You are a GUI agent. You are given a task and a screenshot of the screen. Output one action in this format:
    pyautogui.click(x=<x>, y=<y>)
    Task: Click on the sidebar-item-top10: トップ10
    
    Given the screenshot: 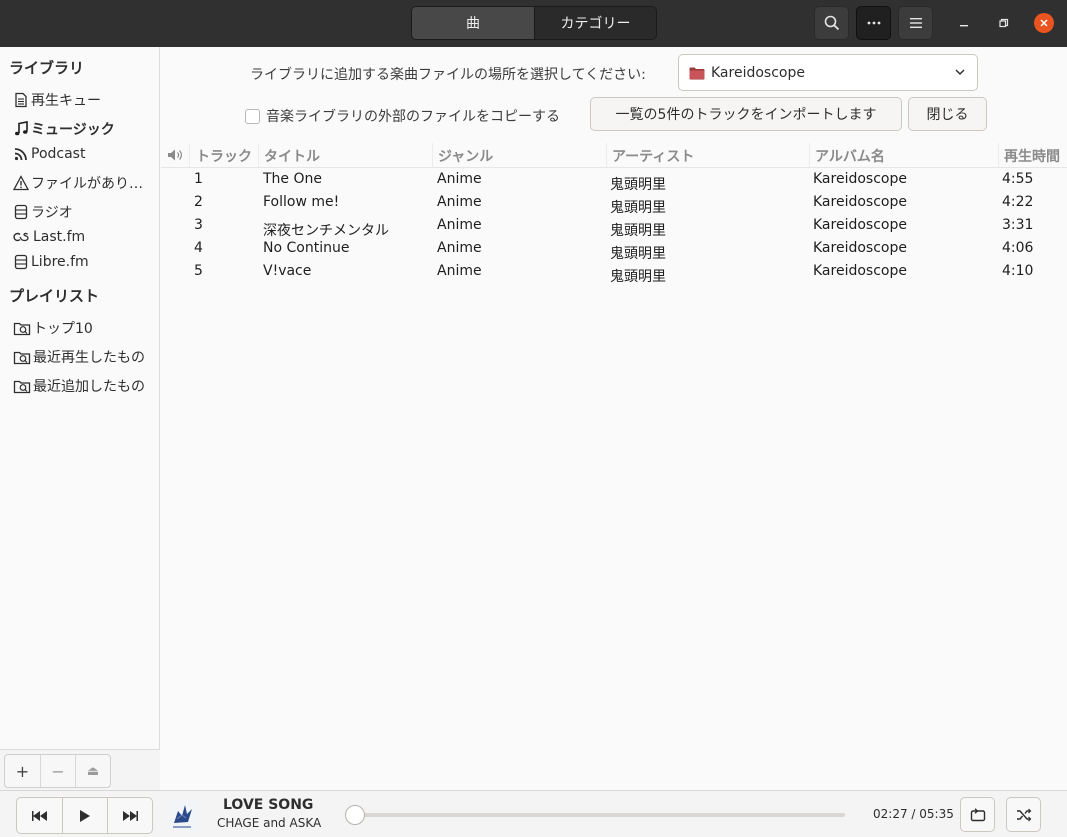 What is the action you would take?
    pyautogui.click(x=85, y=328)
    